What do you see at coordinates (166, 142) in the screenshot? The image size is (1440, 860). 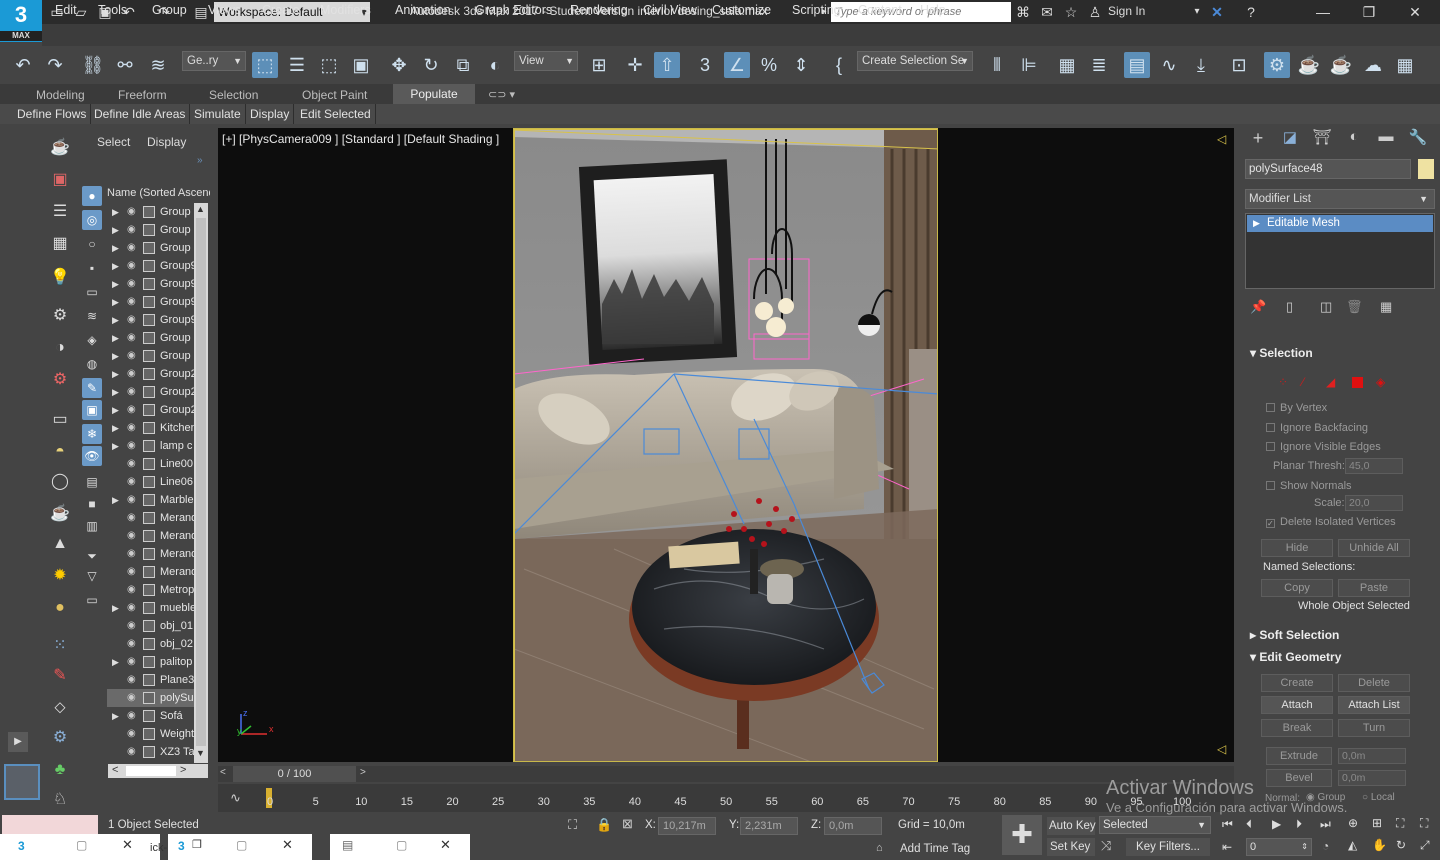 I see `explorer-display-menu: Display` at bounding box center [166, 142].